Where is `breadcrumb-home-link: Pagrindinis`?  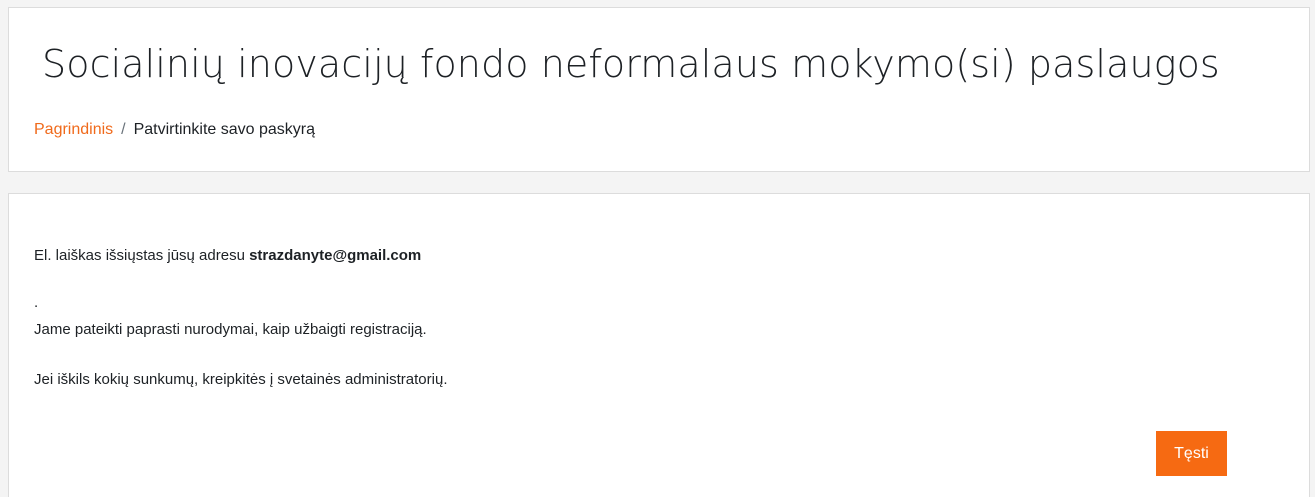 breadcrumb-home-link: Pagrindinis is located at coordinates (73, 129).